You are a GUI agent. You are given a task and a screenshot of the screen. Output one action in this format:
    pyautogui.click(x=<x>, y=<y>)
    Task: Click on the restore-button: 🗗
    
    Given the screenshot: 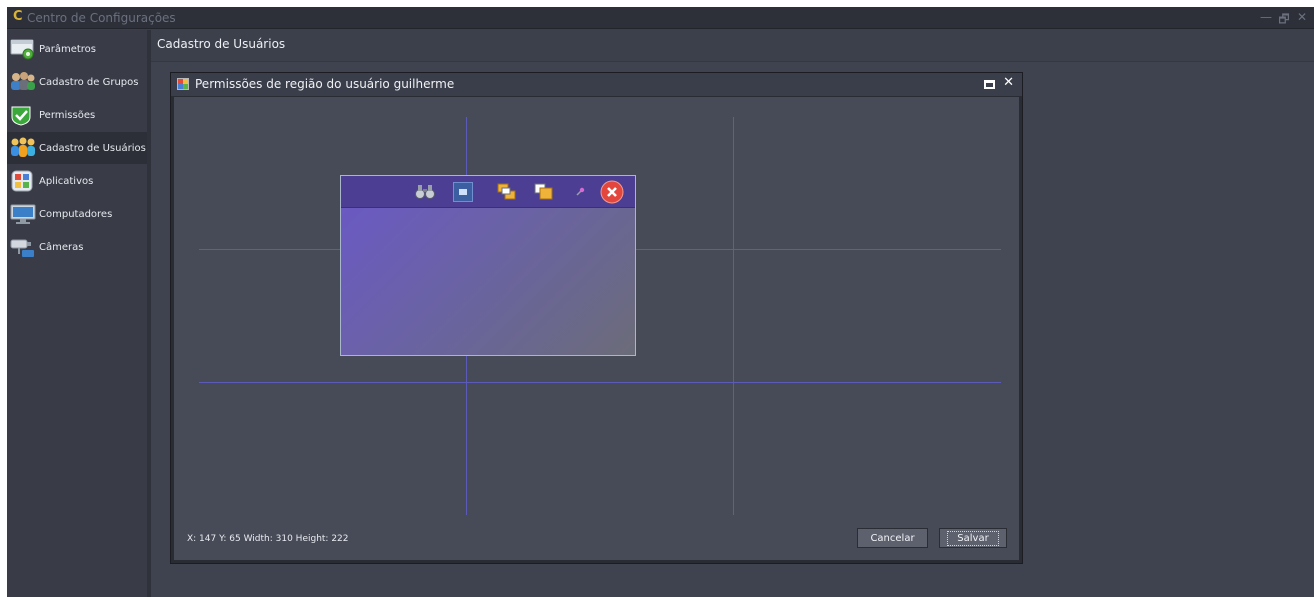 What is the action you would take?
    pyautogui.click(x=1284, y=20)
    